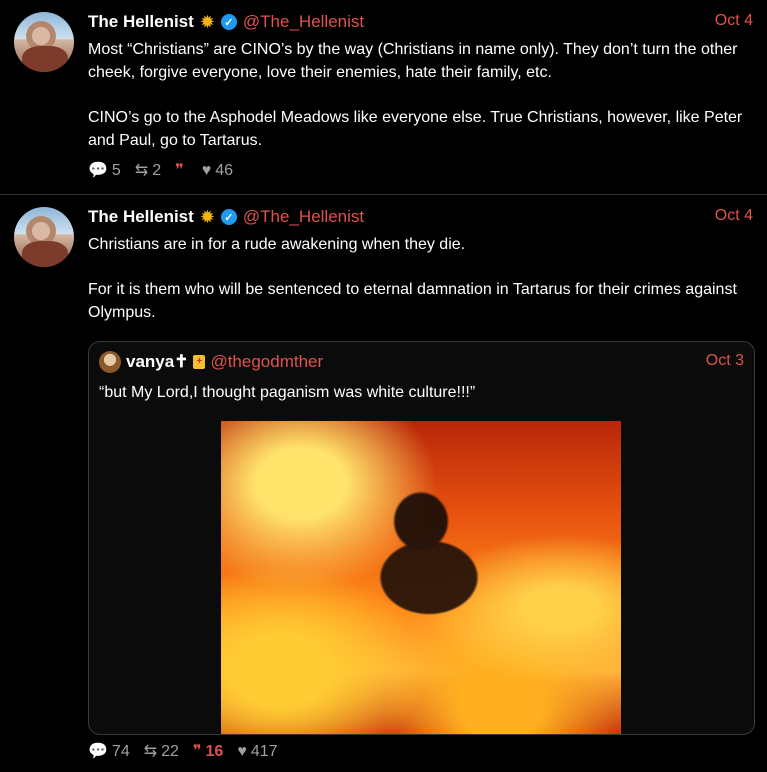 The image size is (767, 772). Describe the element at coordinates (224, 170) in the screenshot. I see `like-count: 46` at that location.